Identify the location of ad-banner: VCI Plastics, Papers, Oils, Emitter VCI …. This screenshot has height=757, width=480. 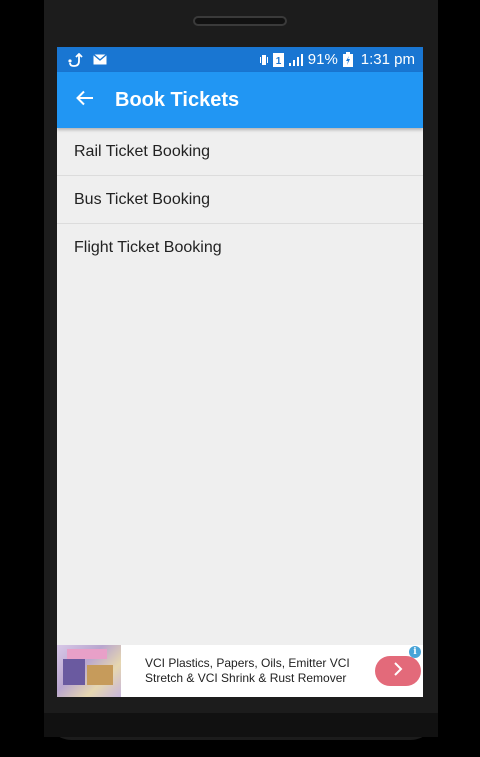
(240, 671).